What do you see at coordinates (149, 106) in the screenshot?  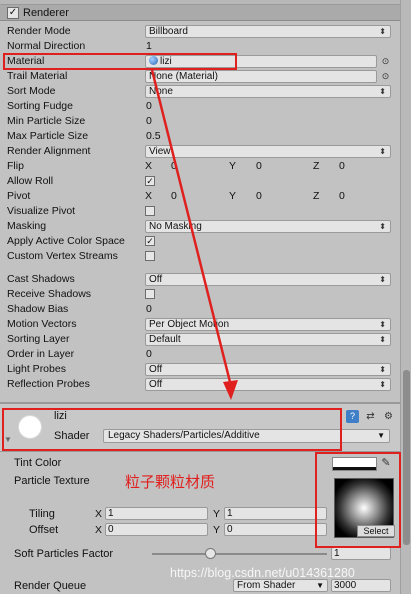 I see `sorting-fudge-field: 0` at bounding box center [149, 106].